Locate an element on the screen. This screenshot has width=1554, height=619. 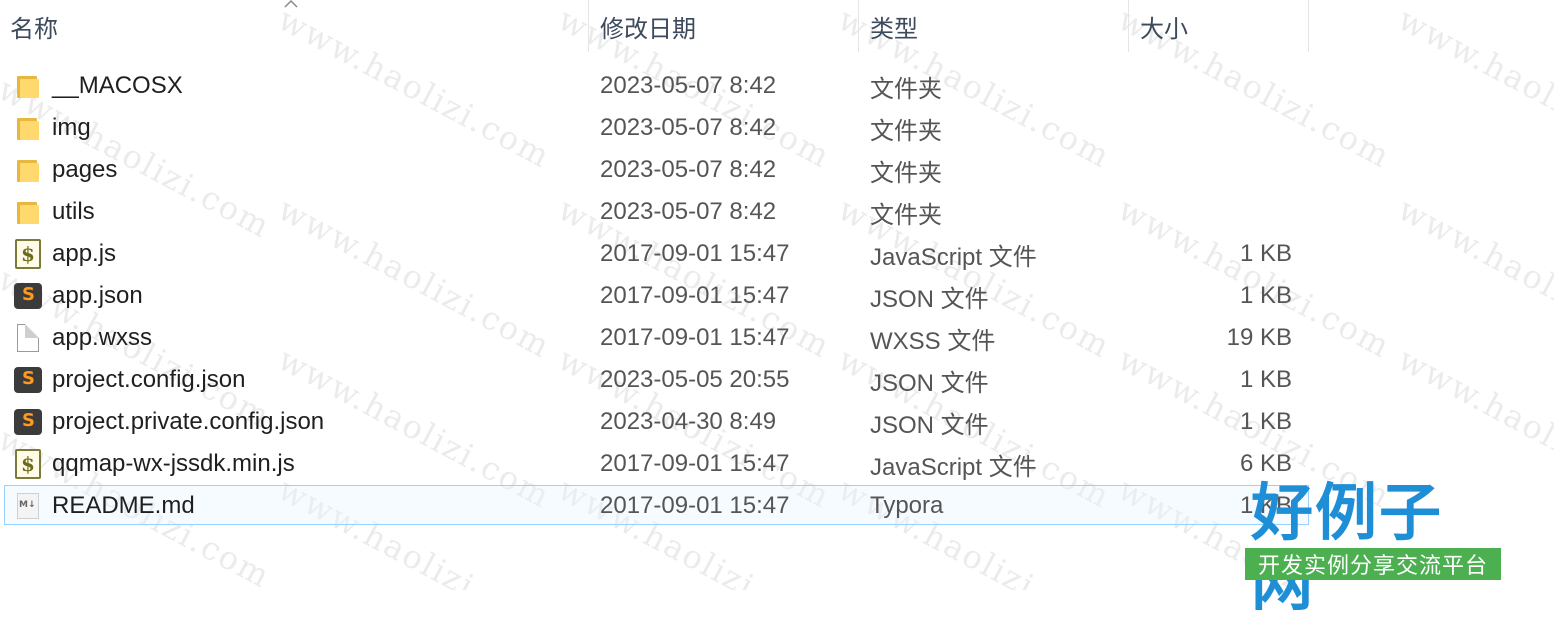
file-name: README.md is located at coordinates (123, 506).